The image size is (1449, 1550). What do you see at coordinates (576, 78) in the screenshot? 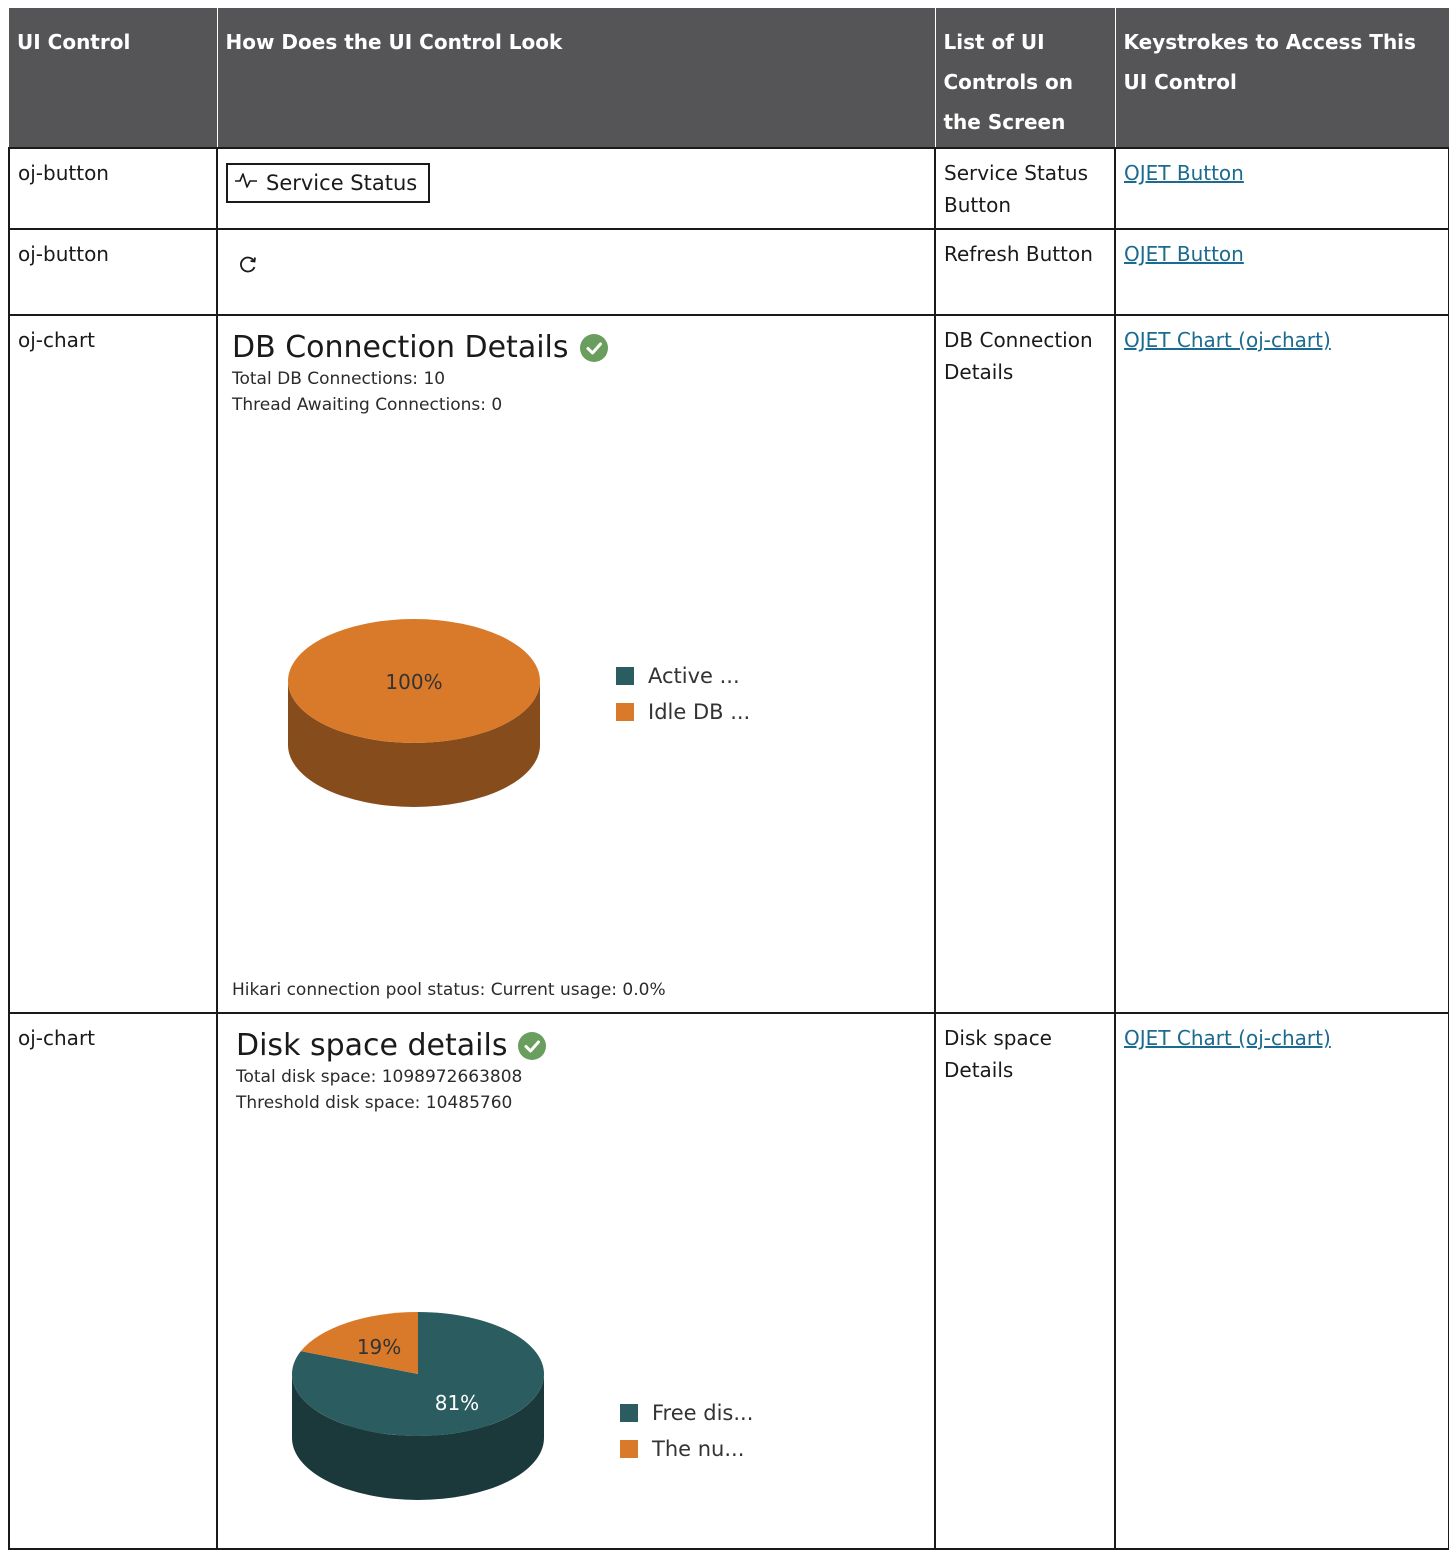
I see `header-look: How Does the UI Control Look` at bounding box center [576, 78].